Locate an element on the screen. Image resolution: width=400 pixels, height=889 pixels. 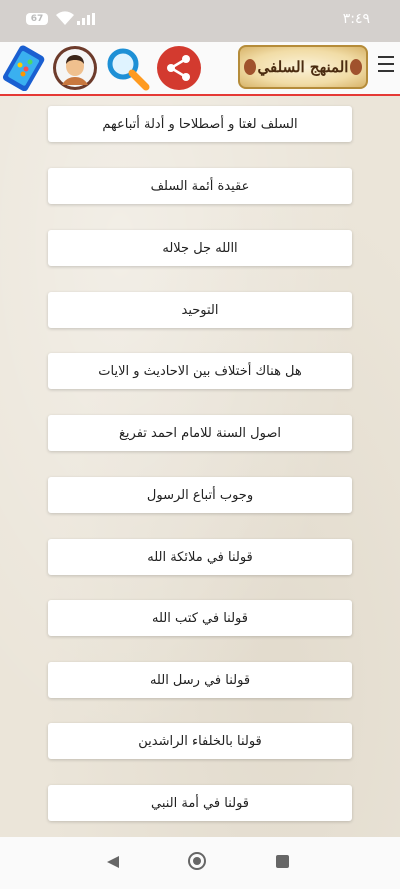
list-item: اصول السنة للامام احمد تفريغ is located at coordinates (200, 433).